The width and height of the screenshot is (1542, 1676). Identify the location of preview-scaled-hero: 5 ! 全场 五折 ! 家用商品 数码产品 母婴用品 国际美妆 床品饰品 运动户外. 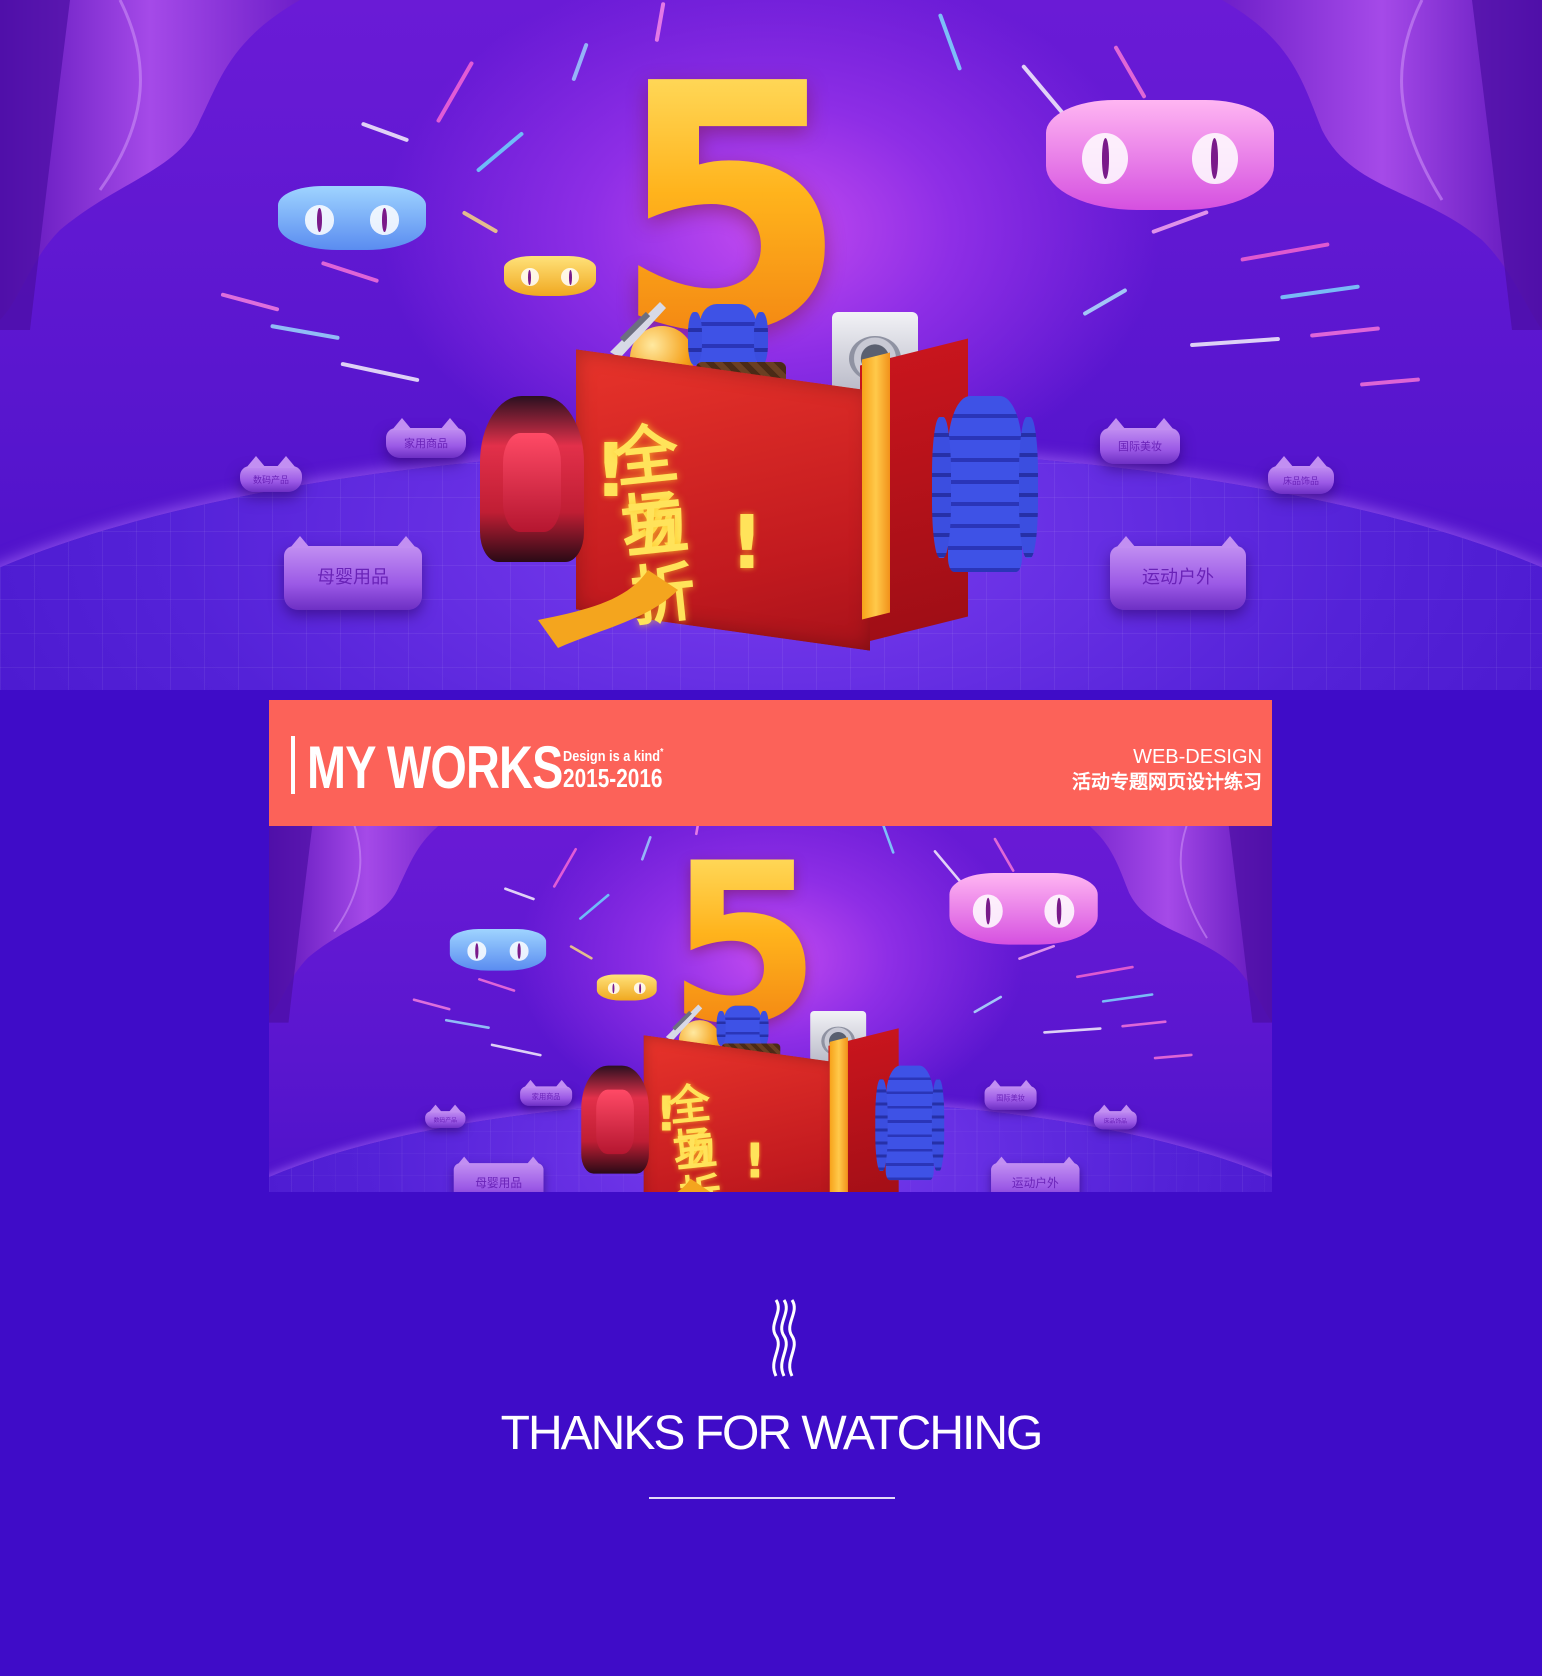
(770, 1009).